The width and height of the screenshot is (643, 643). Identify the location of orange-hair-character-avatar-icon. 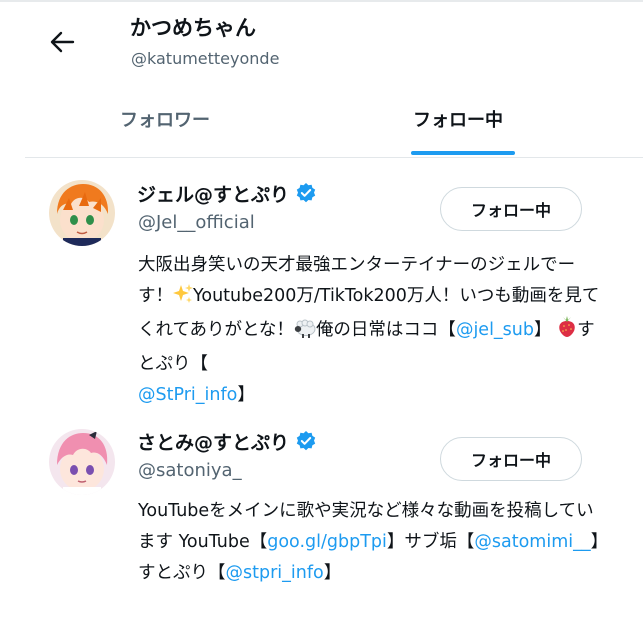
(82, 213).